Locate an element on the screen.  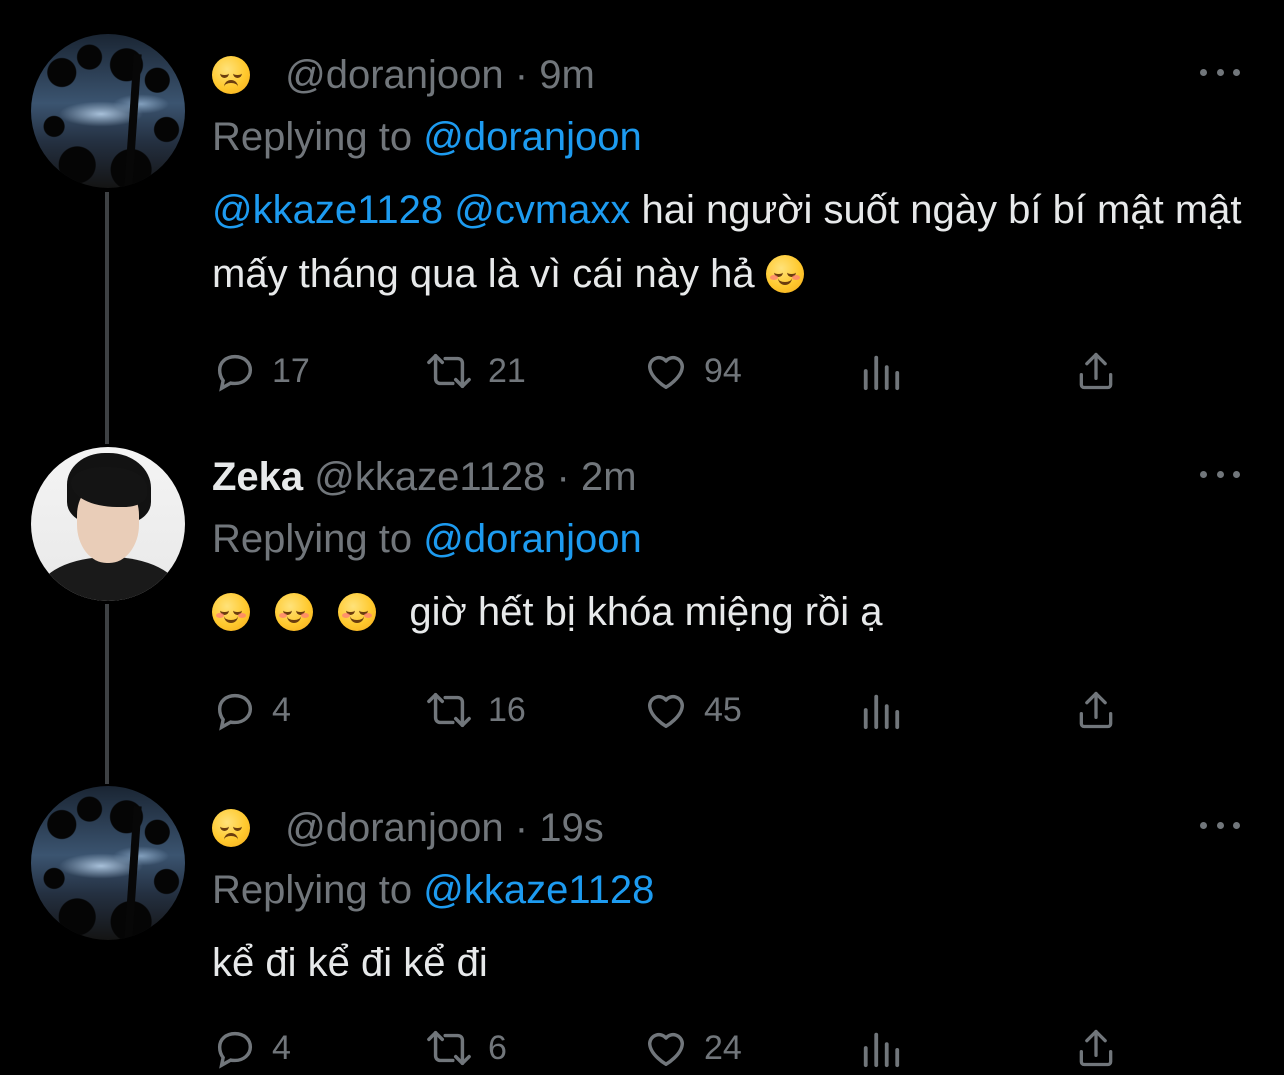
analytics-icon is located at coordinates (881, 1050).